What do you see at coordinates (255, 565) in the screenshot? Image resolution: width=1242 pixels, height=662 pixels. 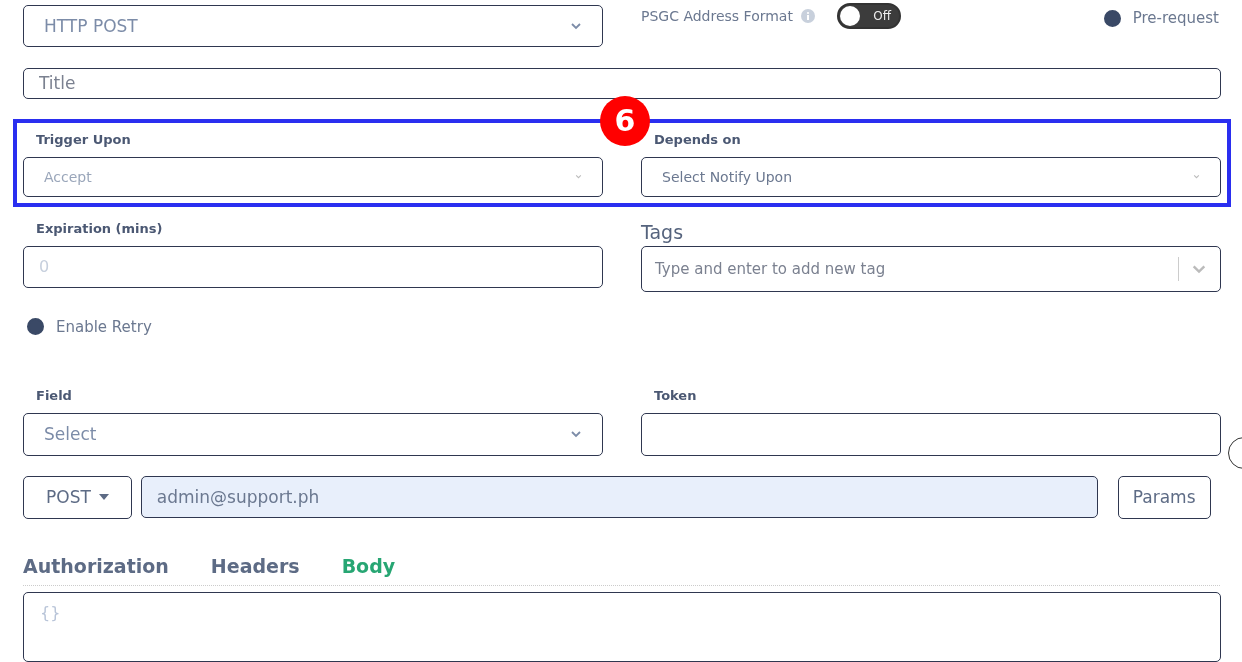 I see `tab: Headers` at bounding box center [255, 565].